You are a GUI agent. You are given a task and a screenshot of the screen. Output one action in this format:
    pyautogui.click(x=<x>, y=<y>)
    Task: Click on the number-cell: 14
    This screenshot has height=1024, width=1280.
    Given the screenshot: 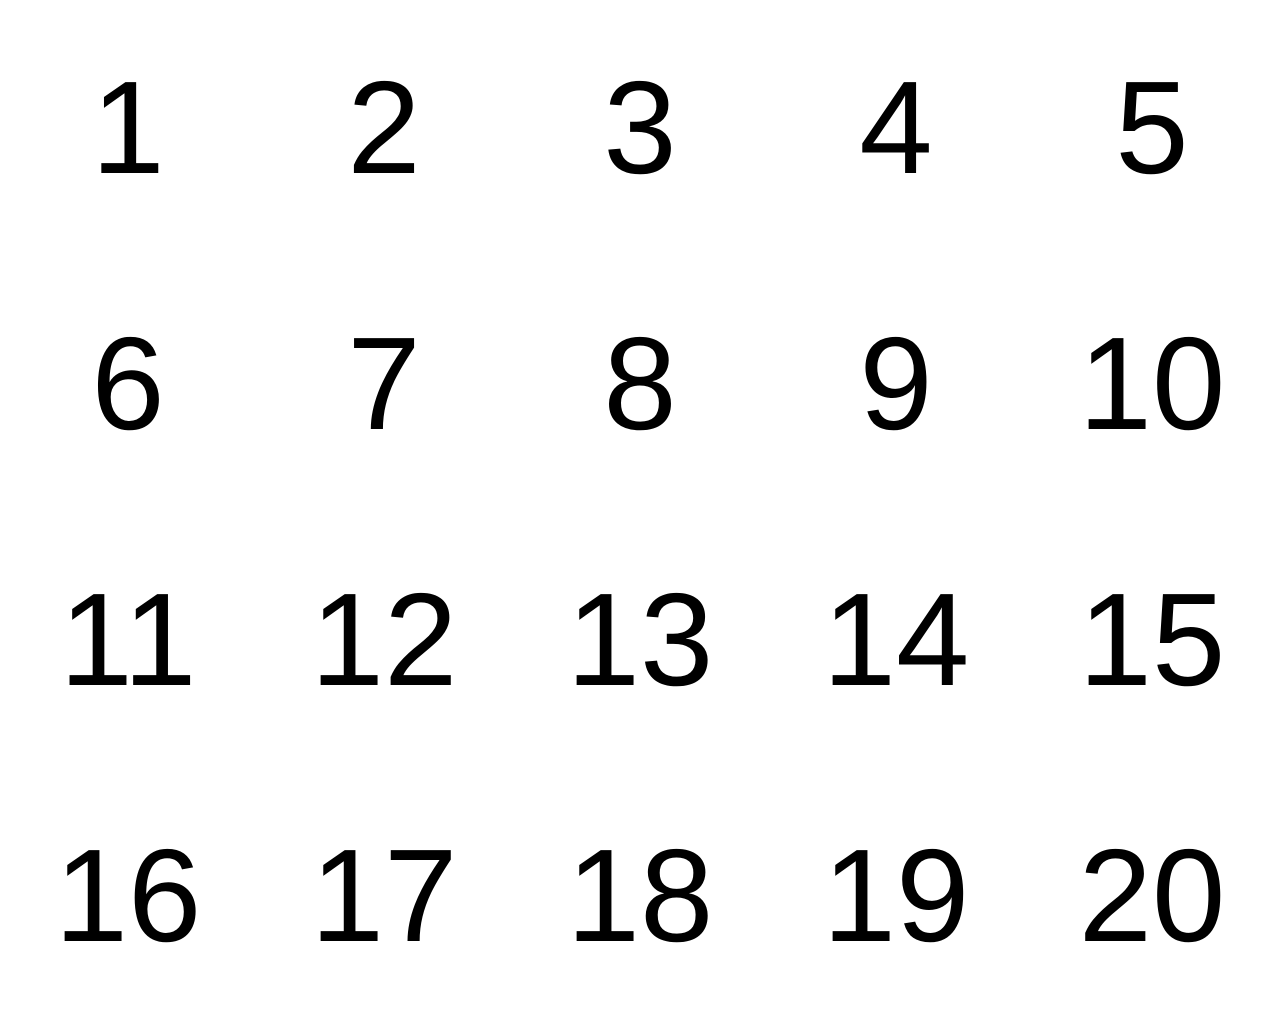 What is the action you would take?
    pyautogui.click(x=896, y=639)
    